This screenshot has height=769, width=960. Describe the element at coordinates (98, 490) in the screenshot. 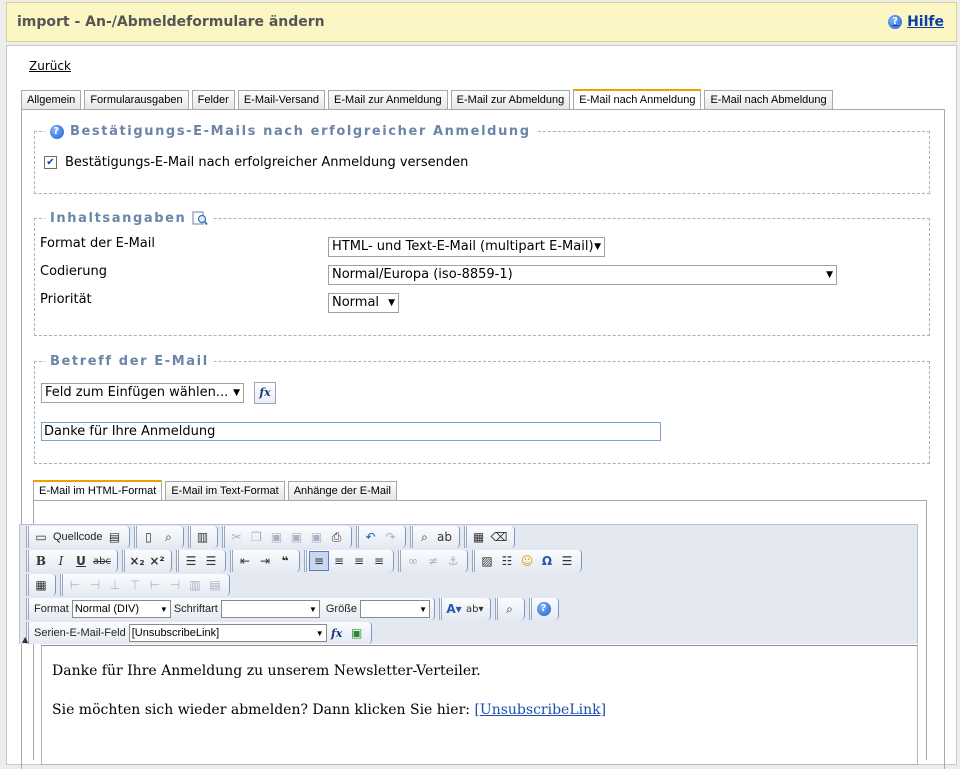

I see `tab-html-format: E-Mail im HTML-Format` at that location.